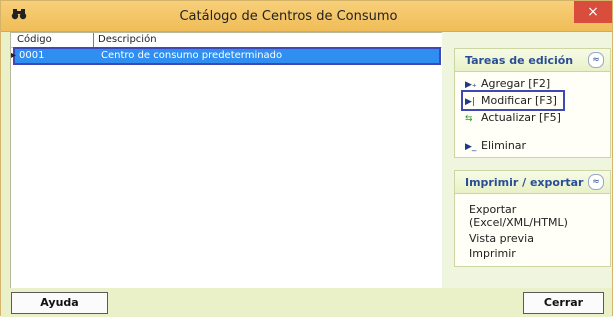  Describe the element at coordinates (516, 83) in the screenshot. I see `task-add-label: Agregar [F2]` at that location.